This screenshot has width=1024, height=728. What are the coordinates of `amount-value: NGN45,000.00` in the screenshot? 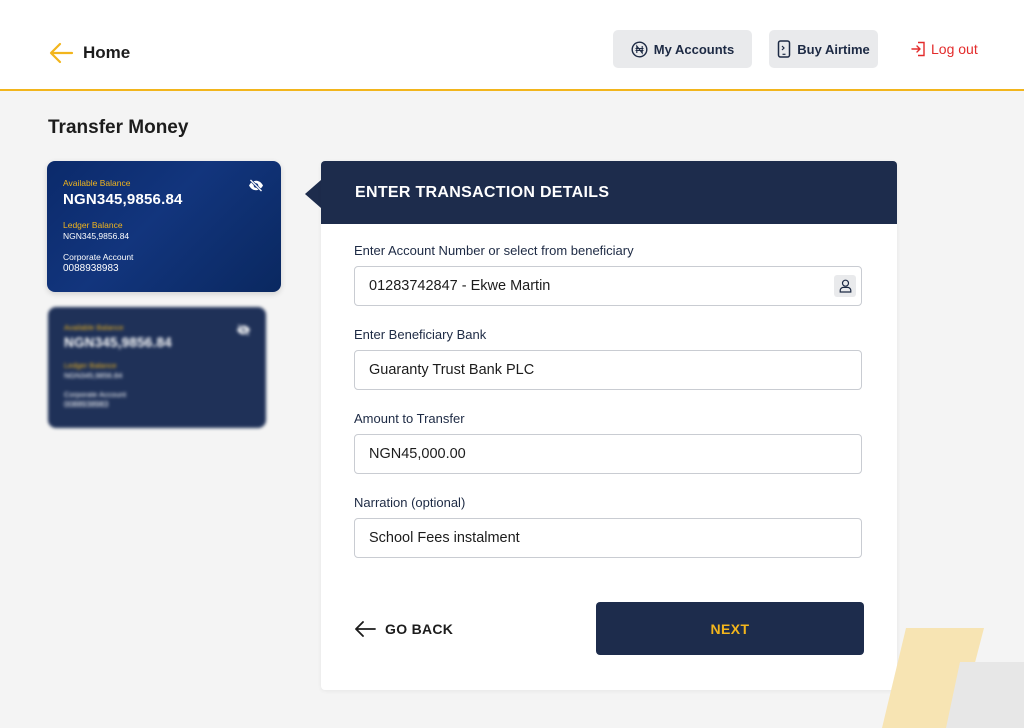 It's located at (417, 454).